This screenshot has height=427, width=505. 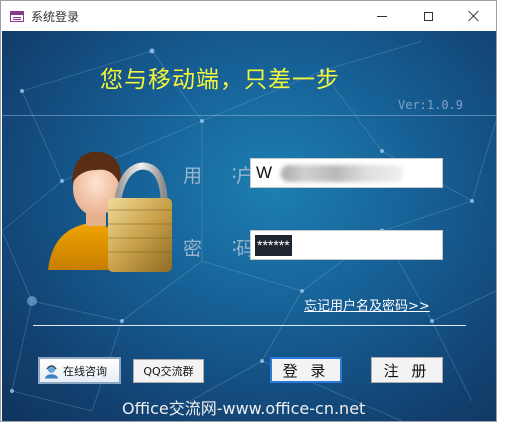 What do you see at coordinates (431, 105) in the screenshot?
I see `version-label: Ver:1.0.9` at bounding box center [431, 105].